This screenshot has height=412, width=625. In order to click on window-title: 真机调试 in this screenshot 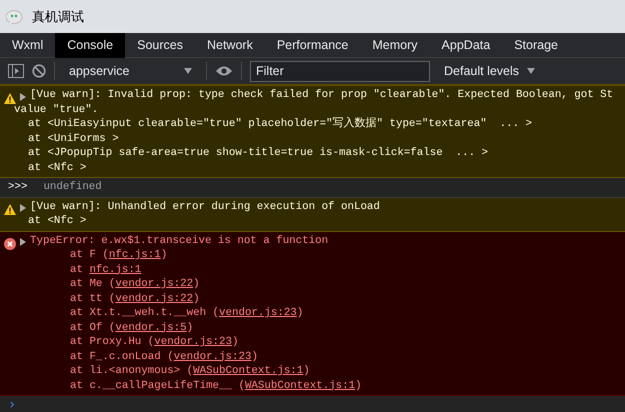, I will do `click(58, 17)`.